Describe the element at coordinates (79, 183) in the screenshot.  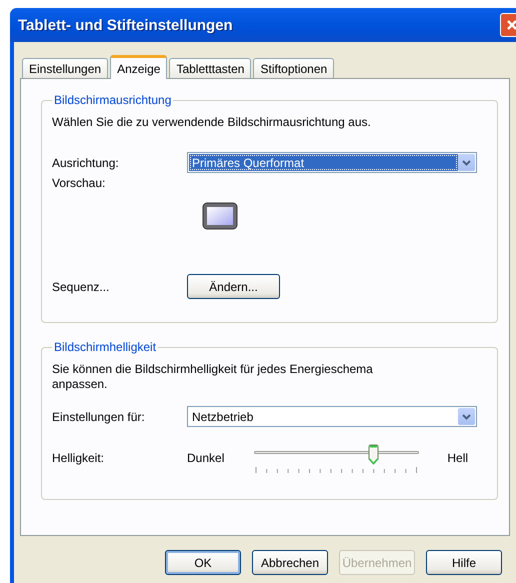
I see `field-label: Vorschau:` at that location.